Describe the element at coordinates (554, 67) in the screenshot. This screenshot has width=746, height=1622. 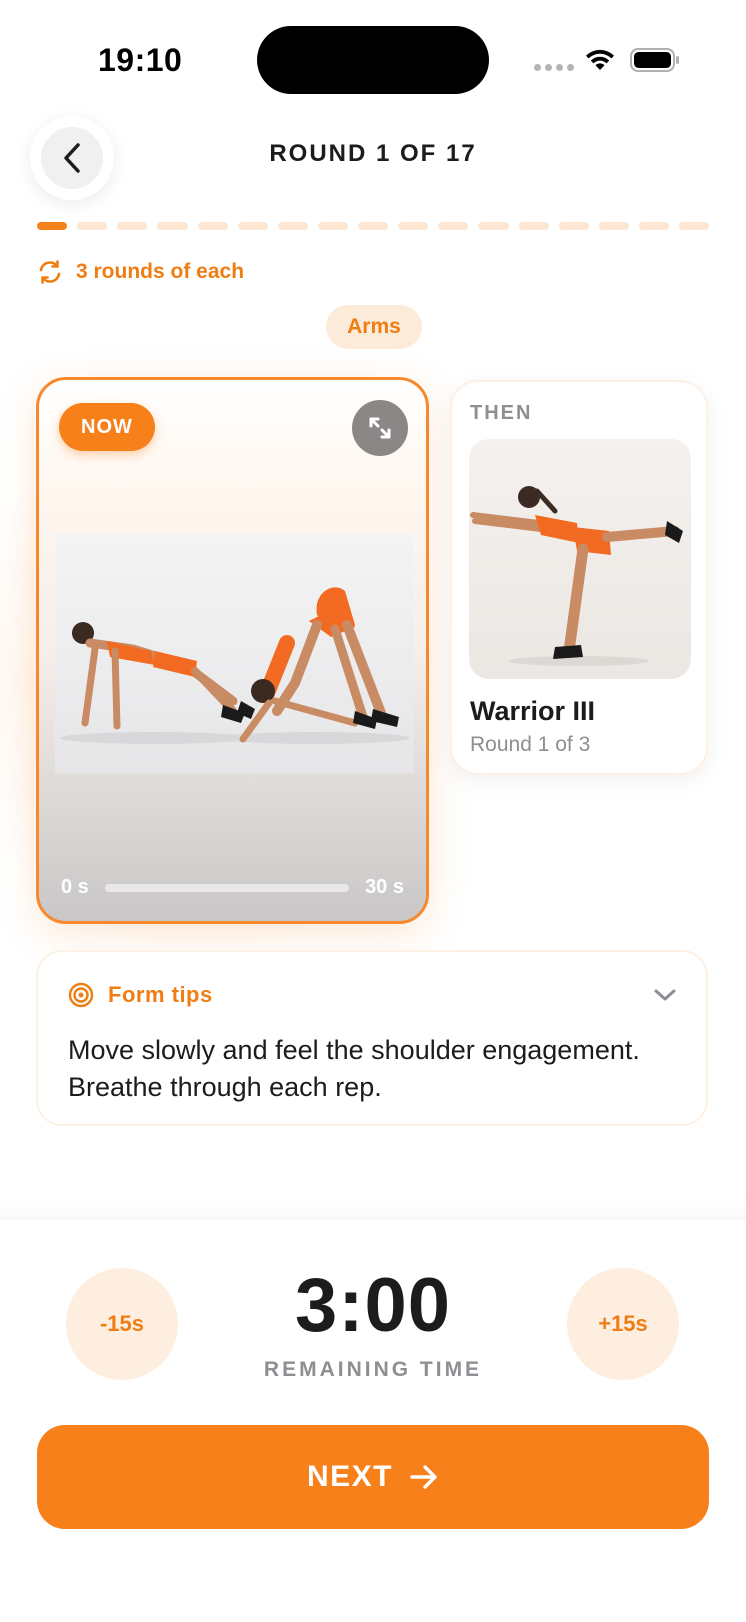
I see `cellular-signal-icon` at that location.